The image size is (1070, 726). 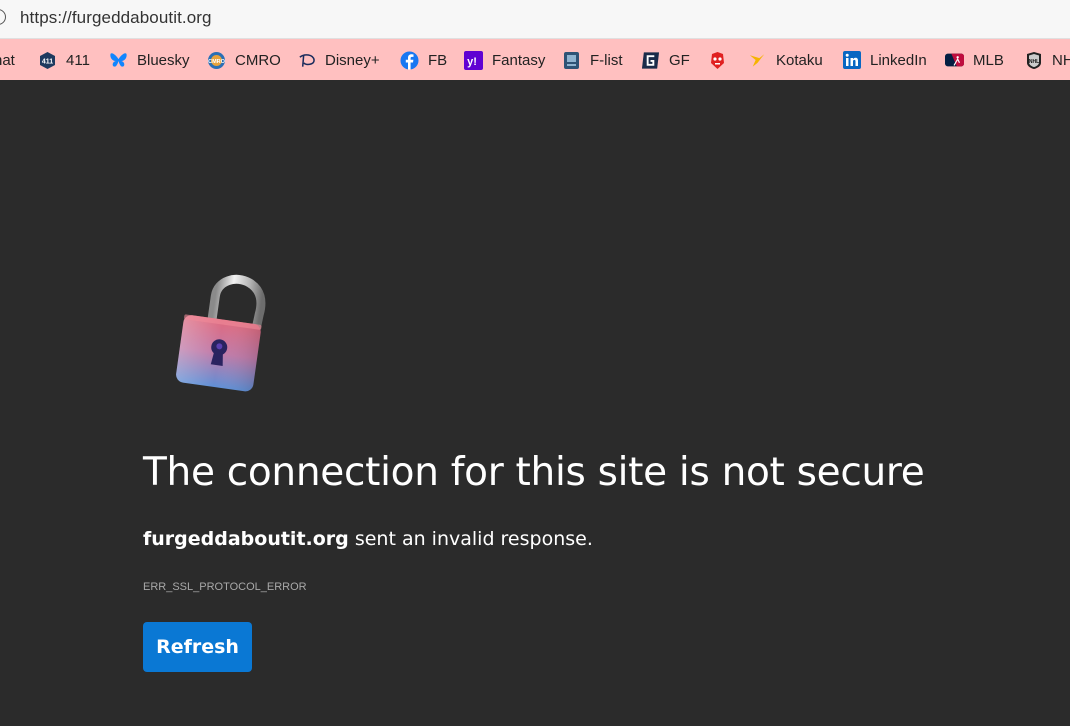 I want to click on nhl-icon: NHL, so click(x=1033, y=60).